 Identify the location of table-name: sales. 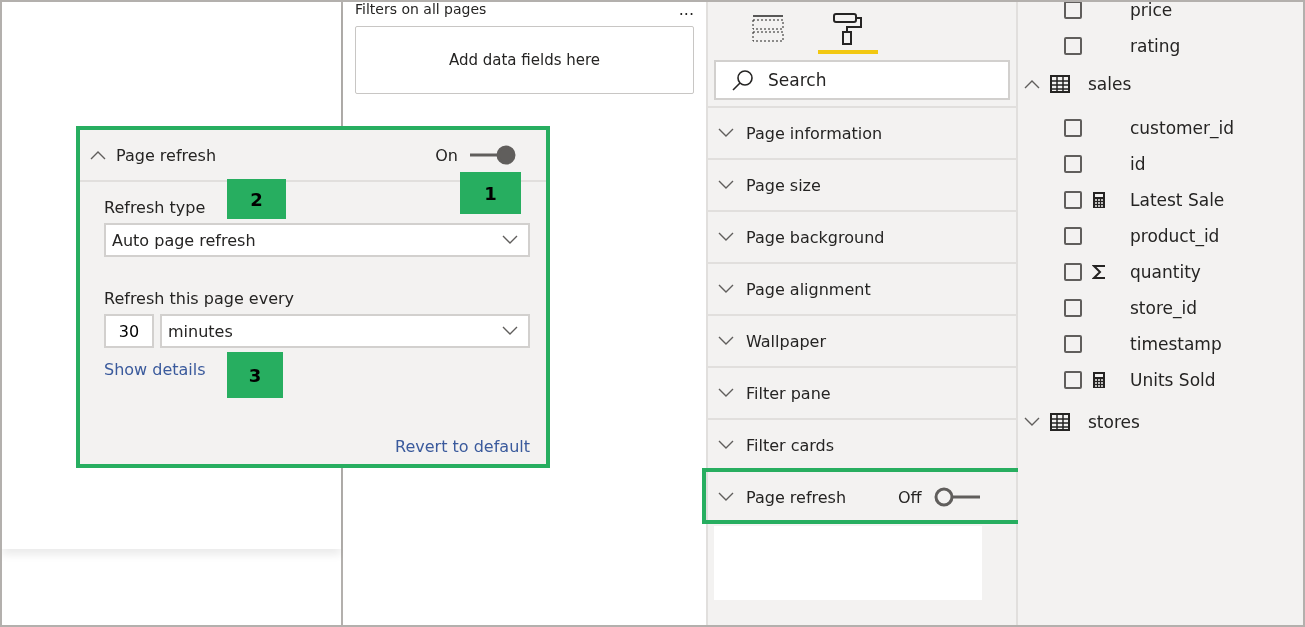
(1110, 84).